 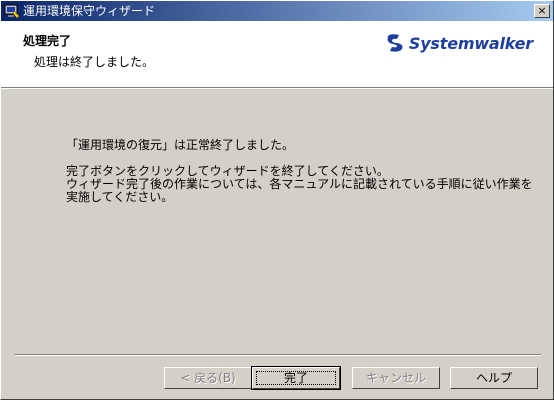 I want to click on cancel-button: キャンセル, so click(x=396, y=378).